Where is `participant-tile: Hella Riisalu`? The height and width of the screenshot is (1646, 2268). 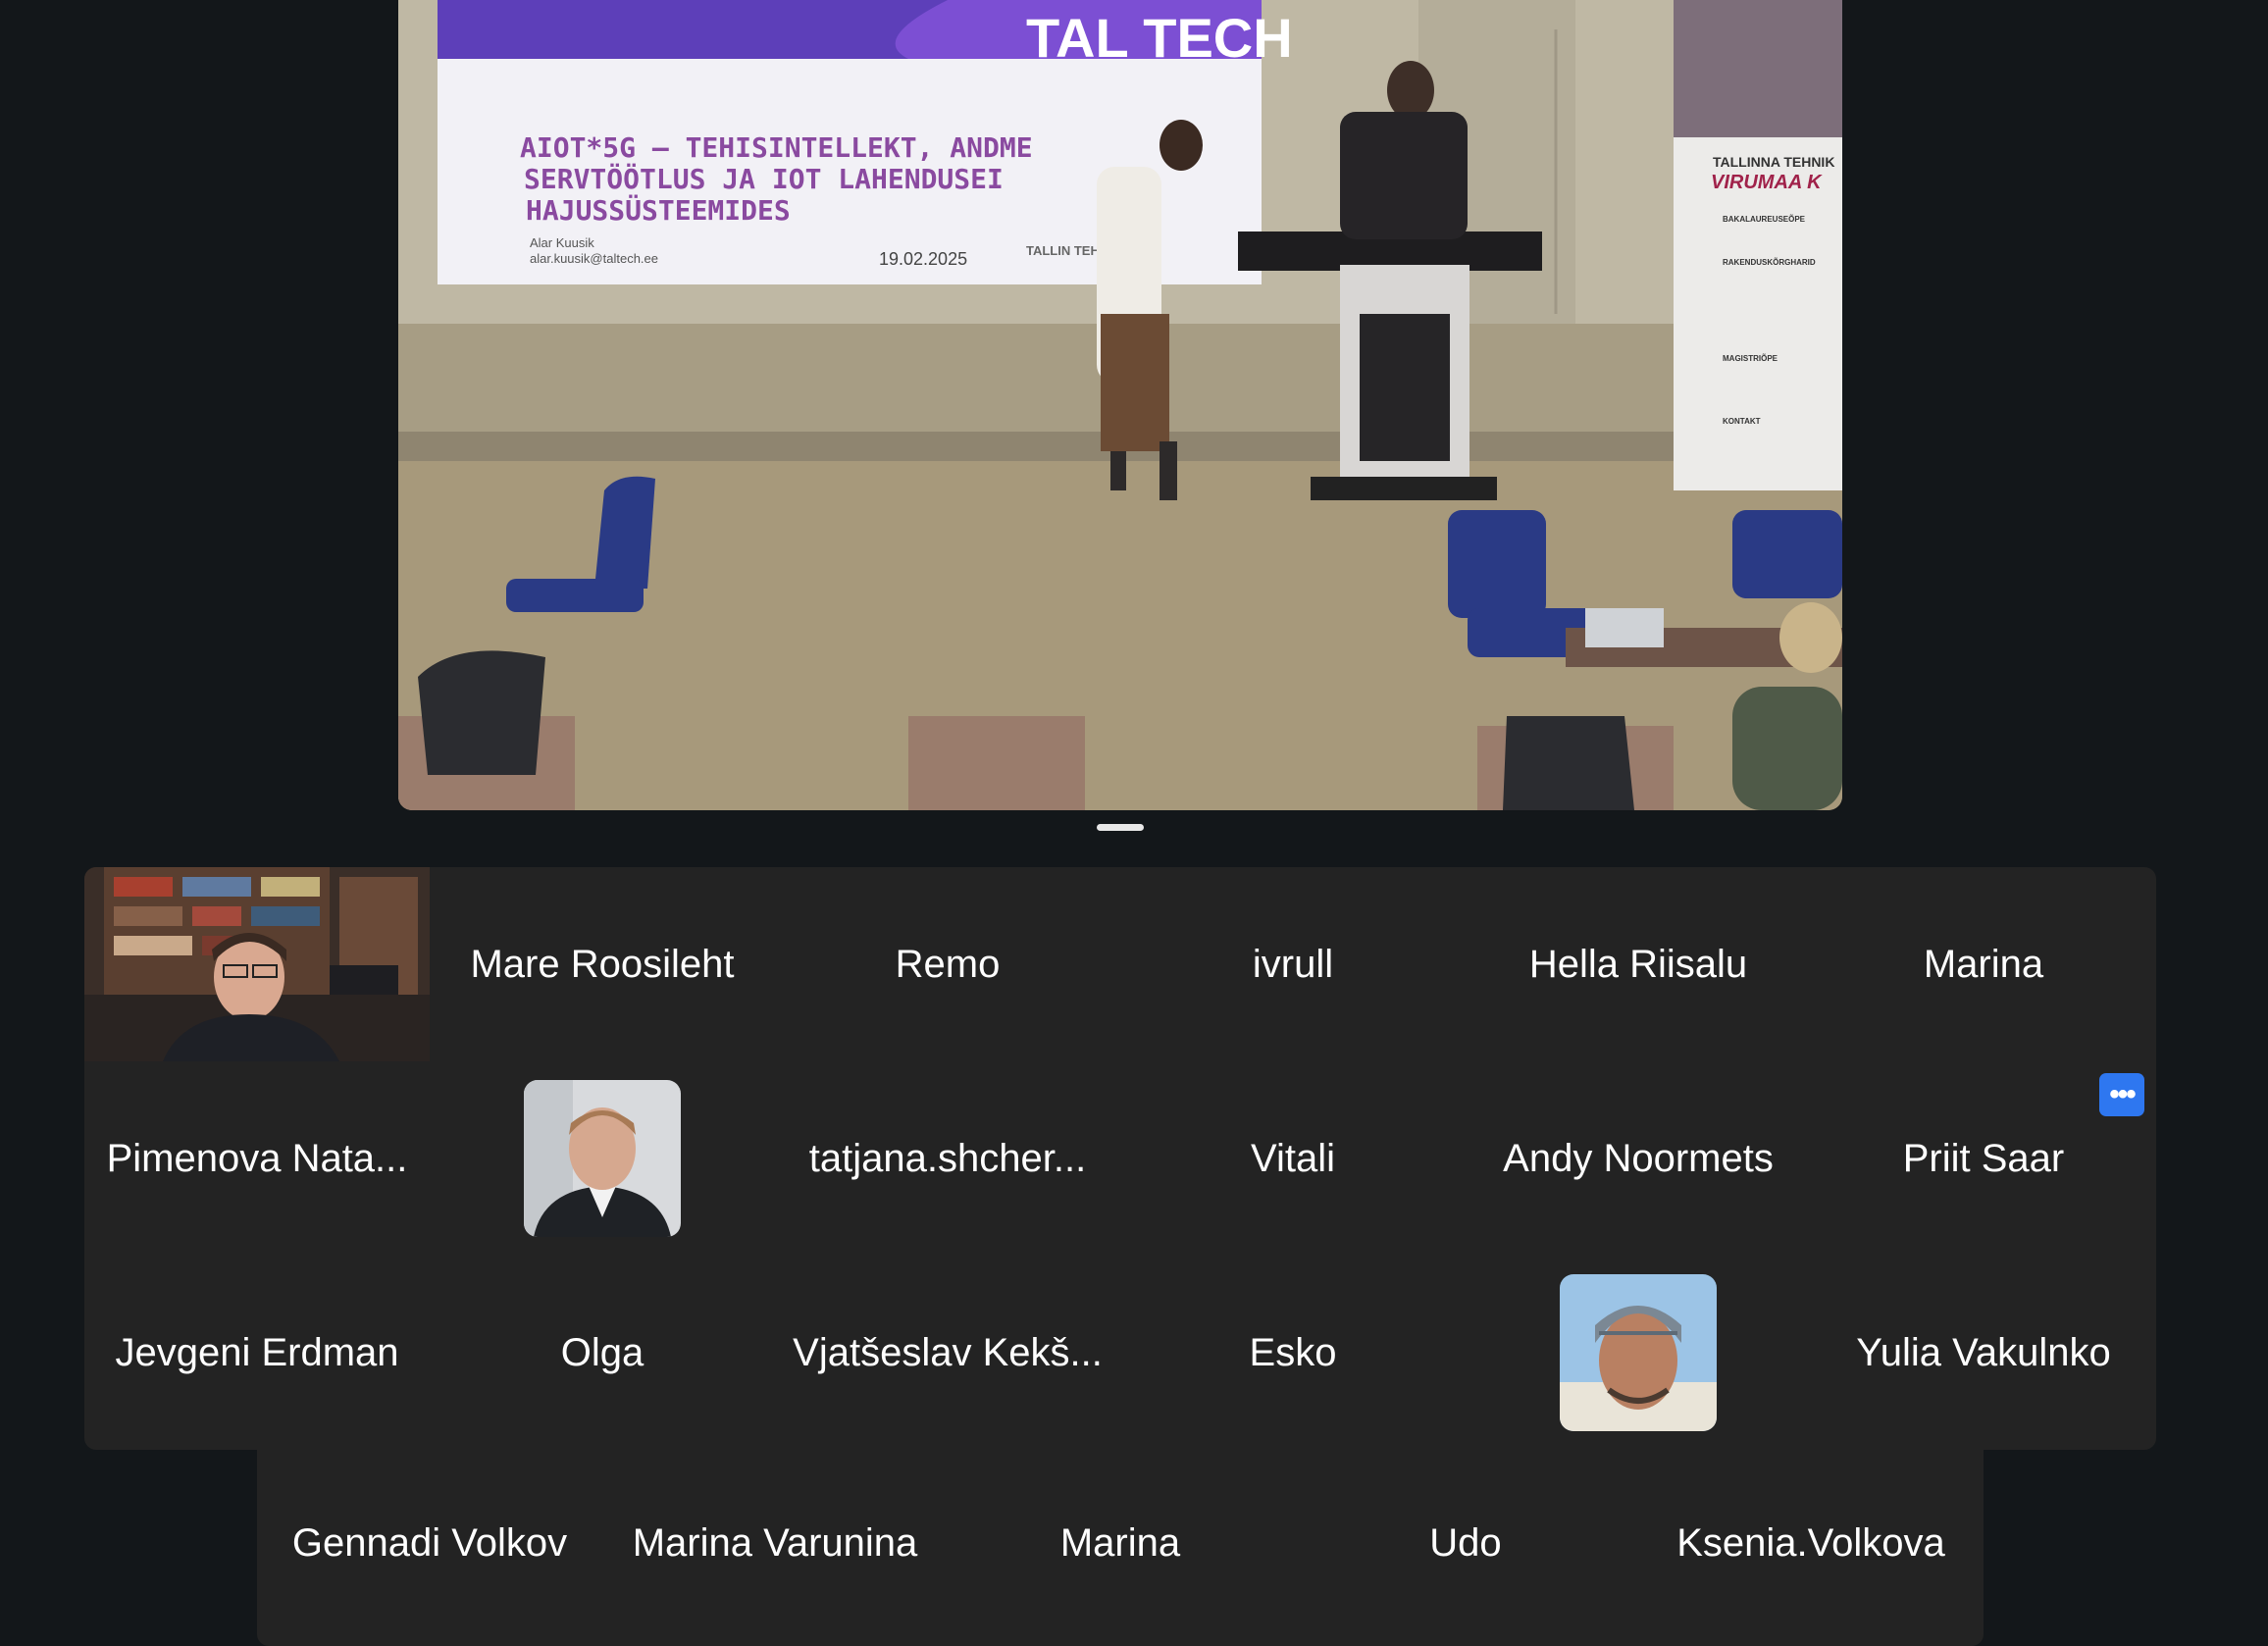
participant-tile: Hella Riisalu is located at coordinates (1638, 964).